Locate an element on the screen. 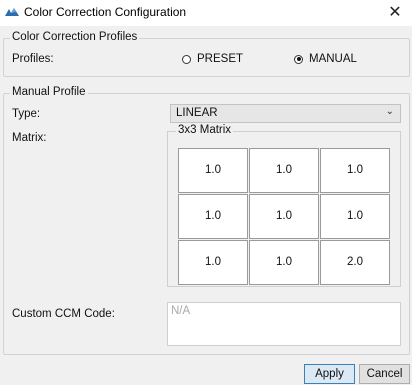  profiles-label: Profiles: is located at coordinates (33, 59).